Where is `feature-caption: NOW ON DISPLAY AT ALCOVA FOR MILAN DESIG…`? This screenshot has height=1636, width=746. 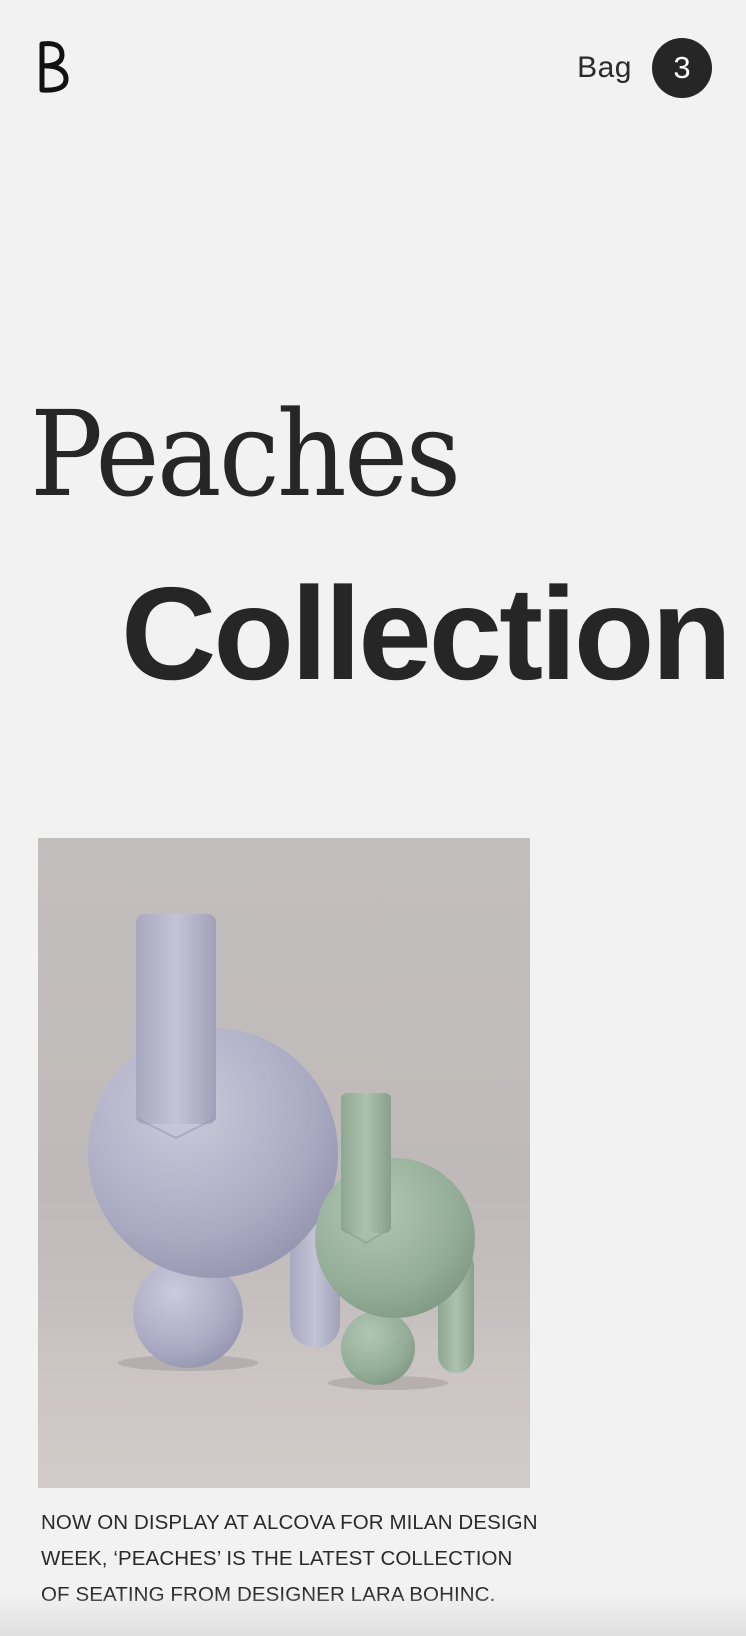
feature-caption: NOW ON DISPLAY AT ALCOVA FOR MILAN DESIG… is located at coordinates (289, 1558).